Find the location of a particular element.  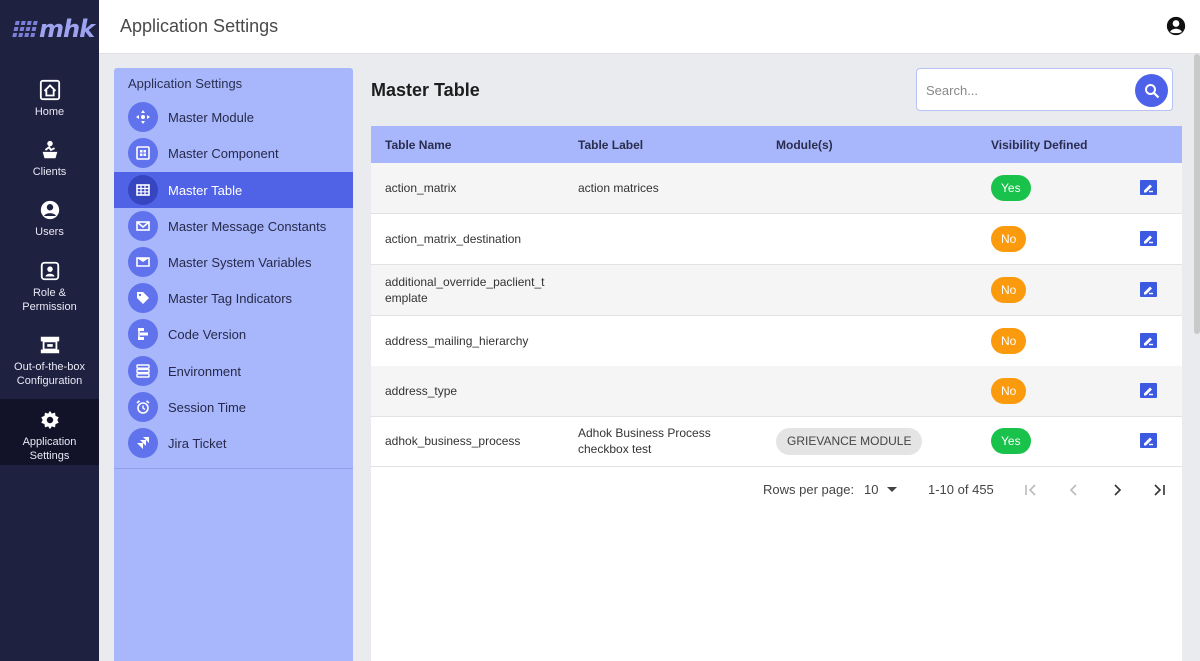

cell-table-name: action_matrix_destination is located at coordinates (453, 239).